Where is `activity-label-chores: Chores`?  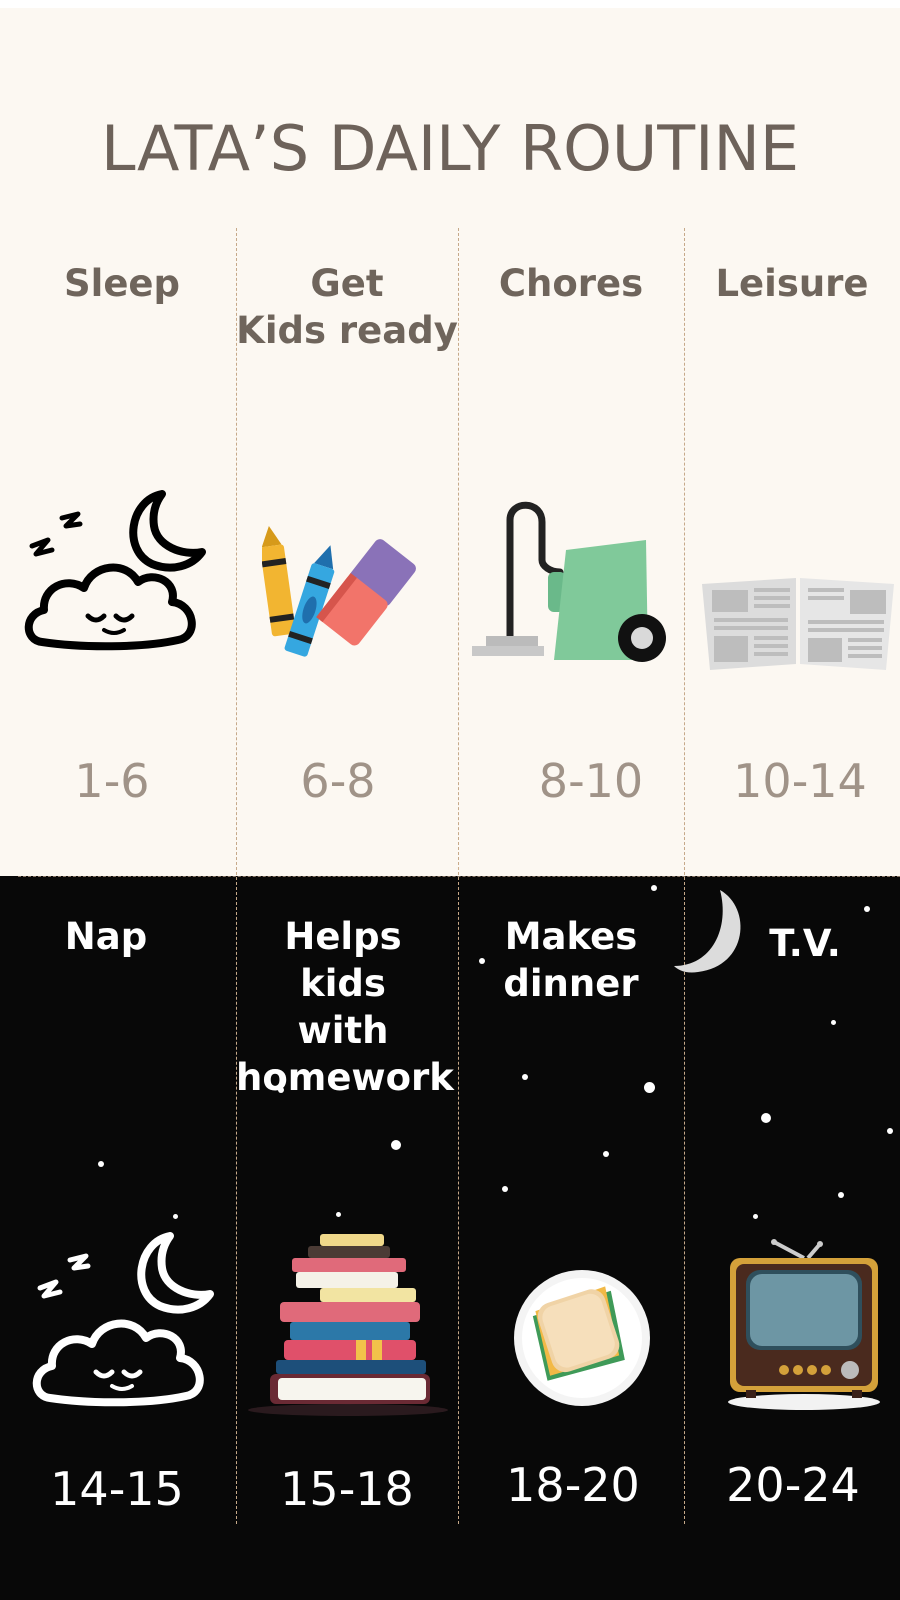
activity-label-chores: Chores is located at coordinates (571, 283).